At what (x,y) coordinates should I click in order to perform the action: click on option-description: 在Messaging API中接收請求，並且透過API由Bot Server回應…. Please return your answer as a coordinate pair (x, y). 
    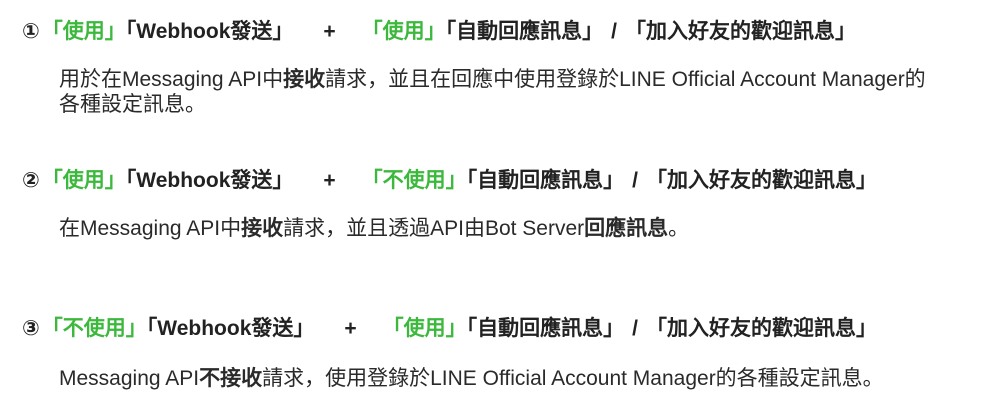
    Looking at the image, I should click on (509, 228).